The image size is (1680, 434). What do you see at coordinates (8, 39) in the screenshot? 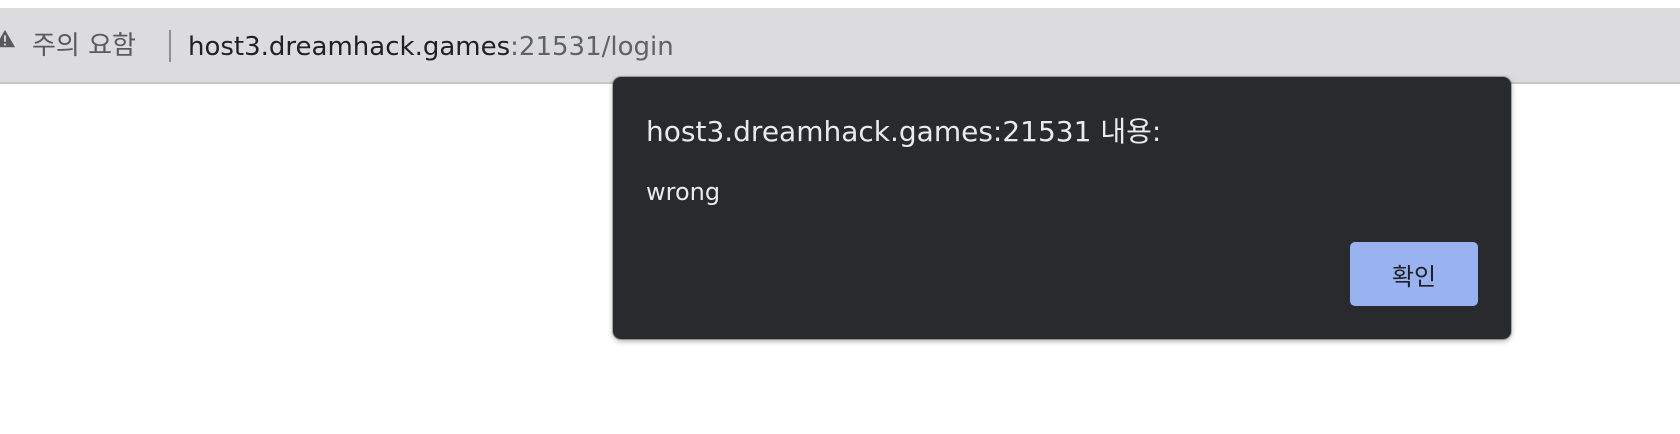
I see `warning-triangle-icon` at bounding box center [8, 39].